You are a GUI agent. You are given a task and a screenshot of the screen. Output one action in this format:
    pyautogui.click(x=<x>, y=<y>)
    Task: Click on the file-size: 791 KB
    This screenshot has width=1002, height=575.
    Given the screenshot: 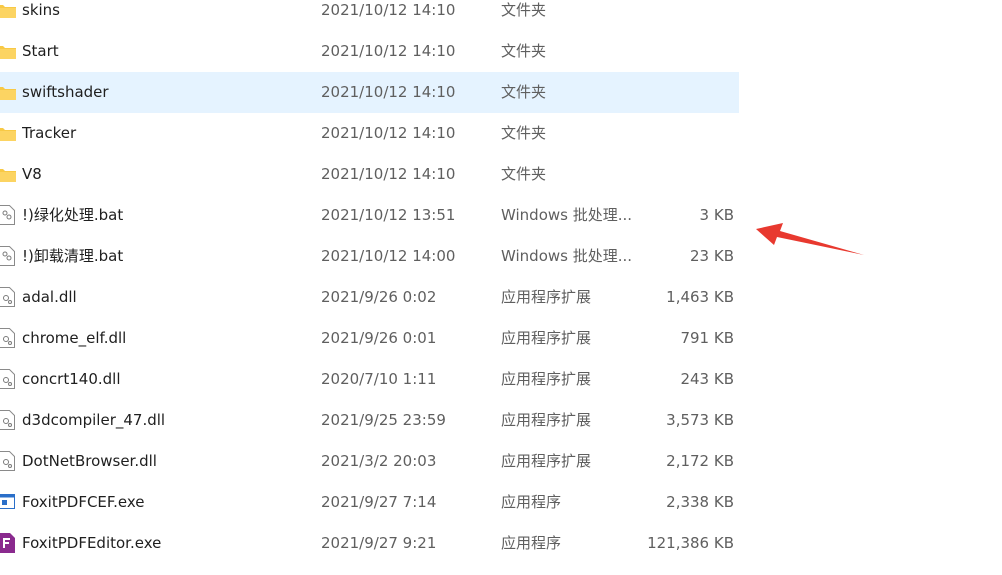 What is the action you would take?
    pyautogui.click(x=707, y=338)
    